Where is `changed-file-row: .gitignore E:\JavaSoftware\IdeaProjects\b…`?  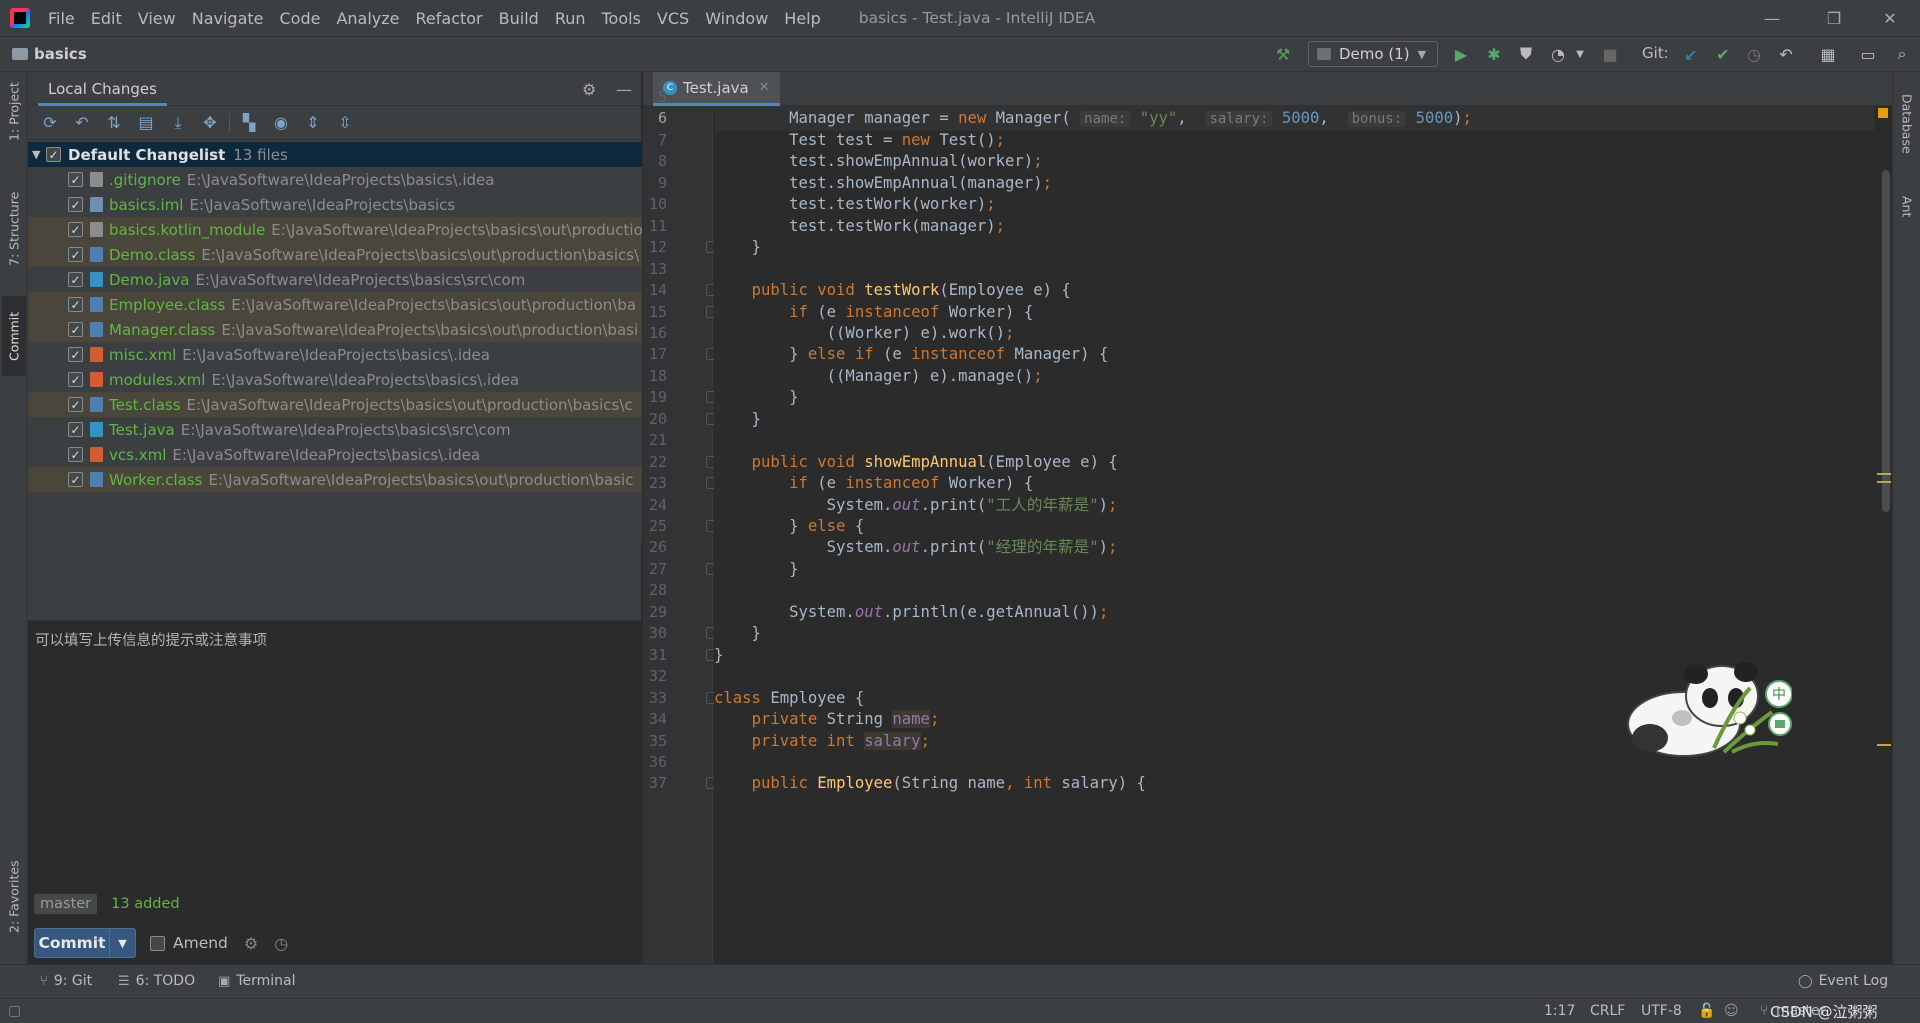 changed-file-row: .gitignore E:\JavaSoftware\IdeaProjects\b… is located at coordinates (335, 179).